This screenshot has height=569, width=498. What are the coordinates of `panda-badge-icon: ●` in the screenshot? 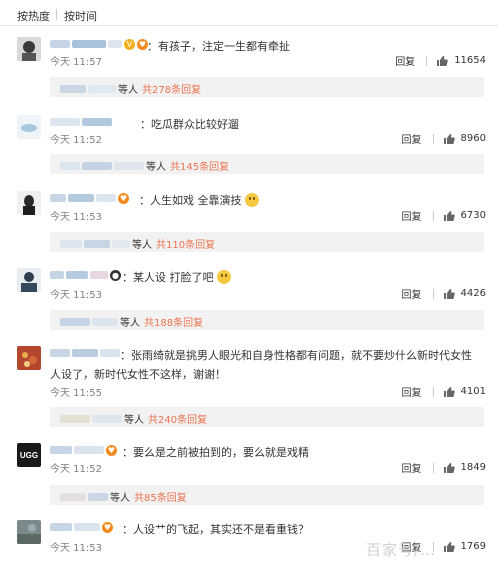 It's located at (115, 275).